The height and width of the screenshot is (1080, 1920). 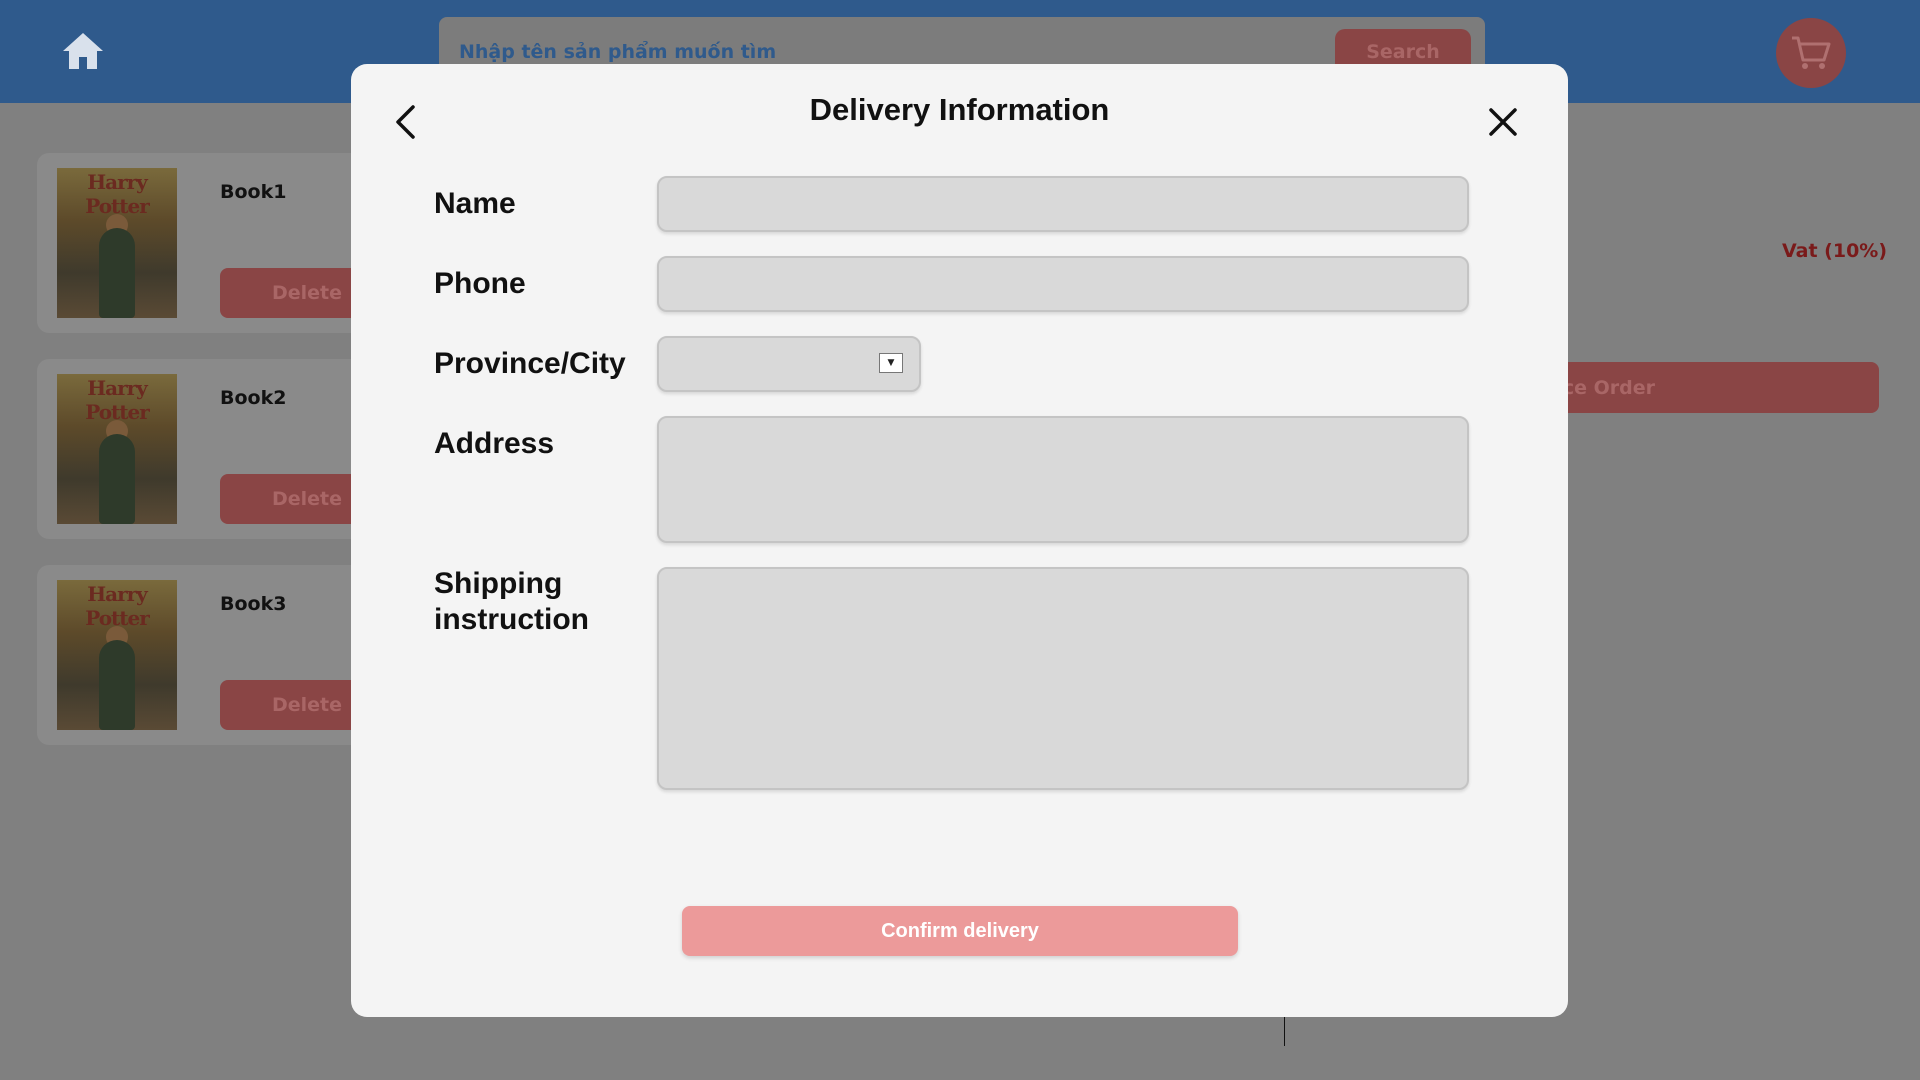 What do you see at coordinates (498, 583) in the screenshot?
I see `shipping-label-line1: Shipping` at bounding box center [498, 583].